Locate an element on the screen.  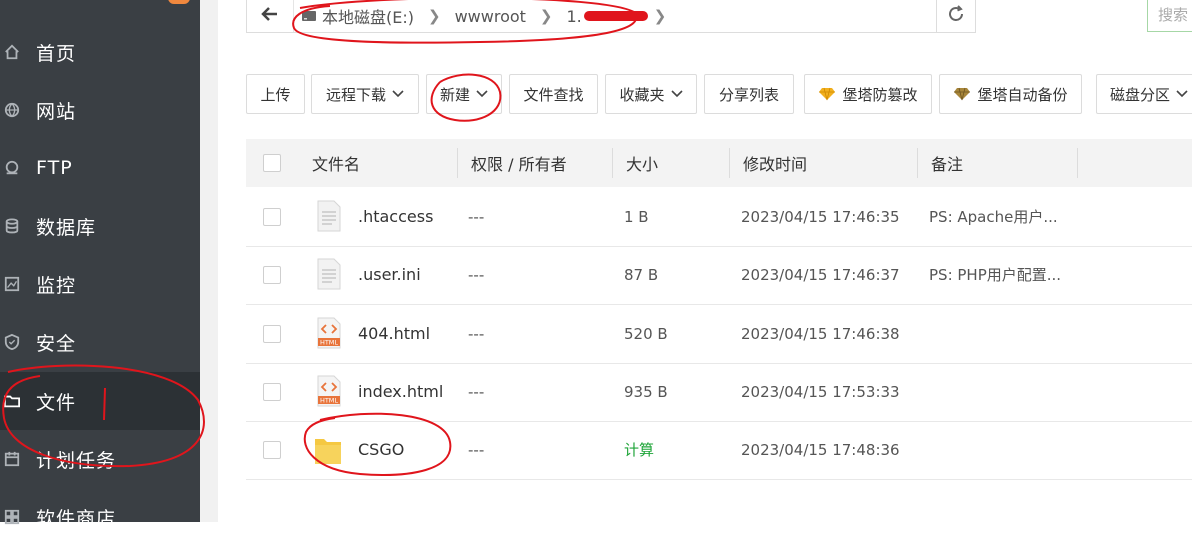
new-button: 新建 is located at coordinates (464, 94).